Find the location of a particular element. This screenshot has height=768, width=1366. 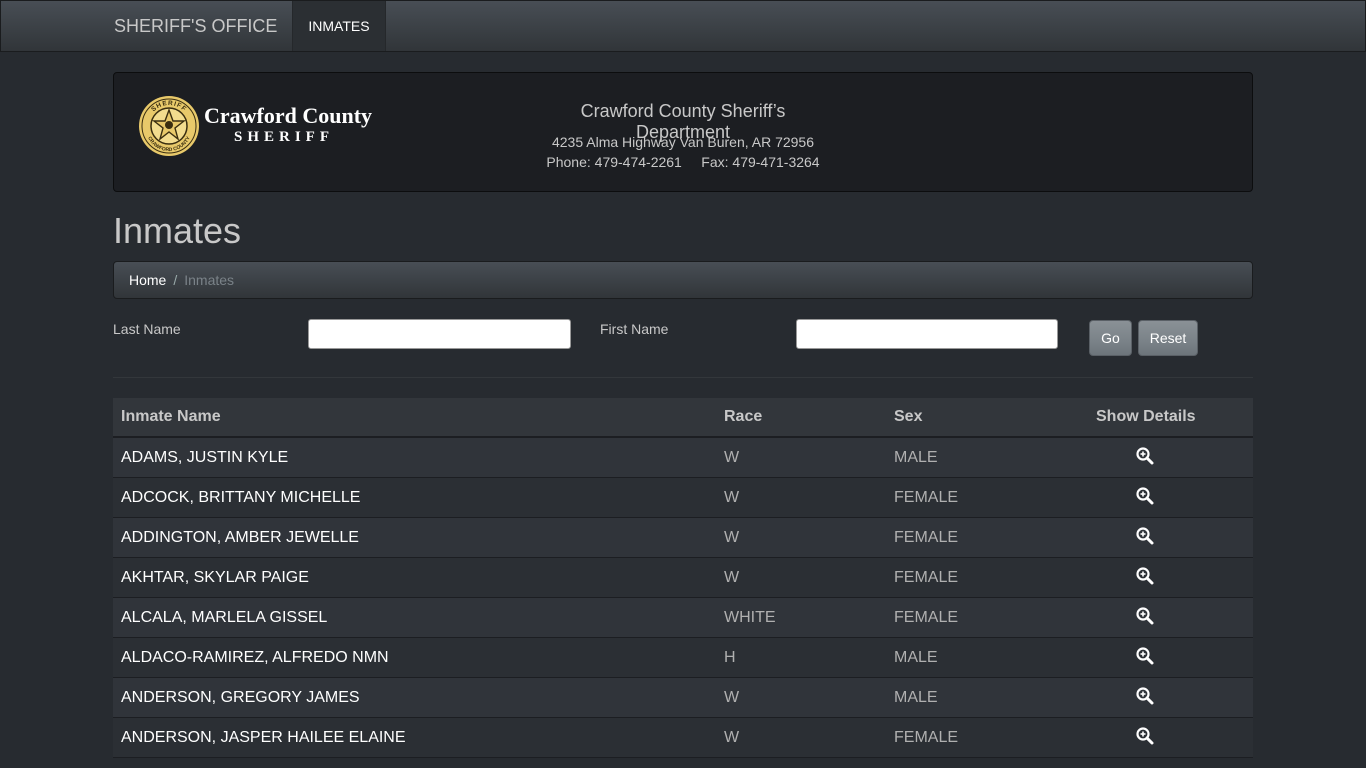

sheriff-badge-logo: SHERIFF CRAWFORD COUNTY is located at coordinates (169, 126).